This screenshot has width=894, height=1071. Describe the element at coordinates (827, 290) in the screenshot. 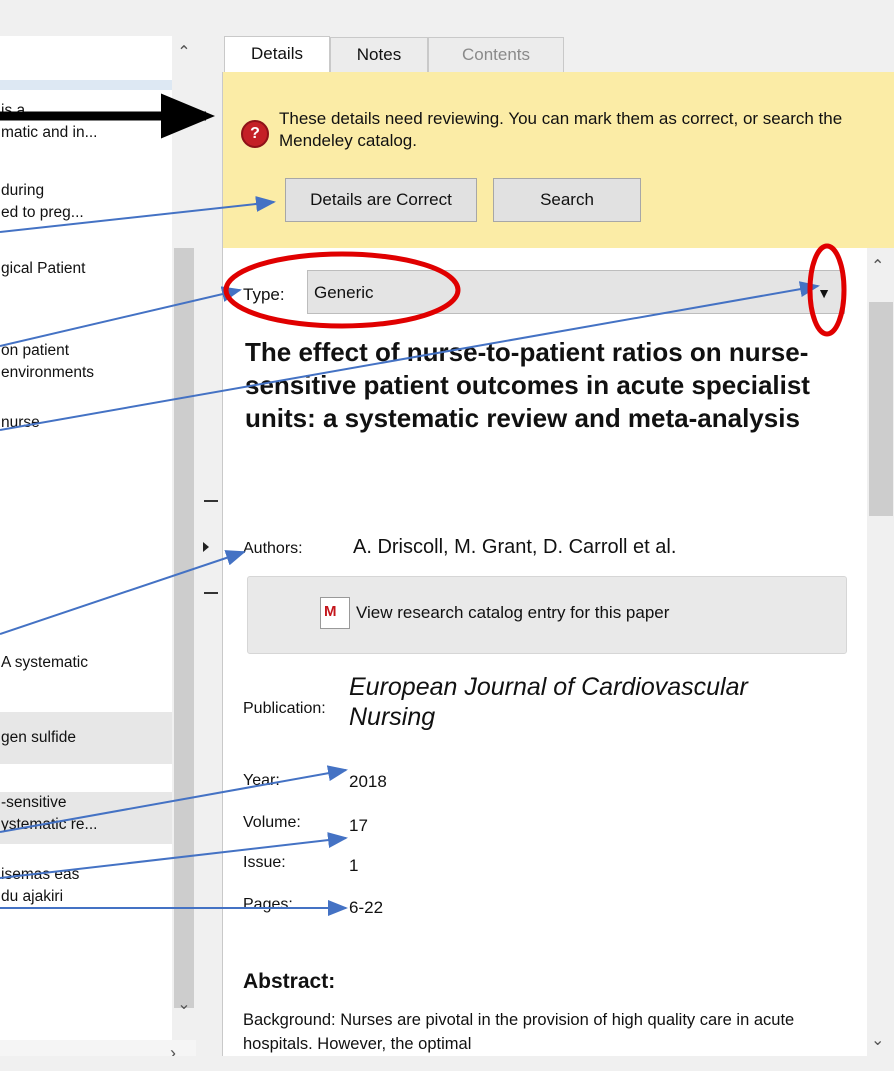

I see `red-circle-dropdown` at that location.